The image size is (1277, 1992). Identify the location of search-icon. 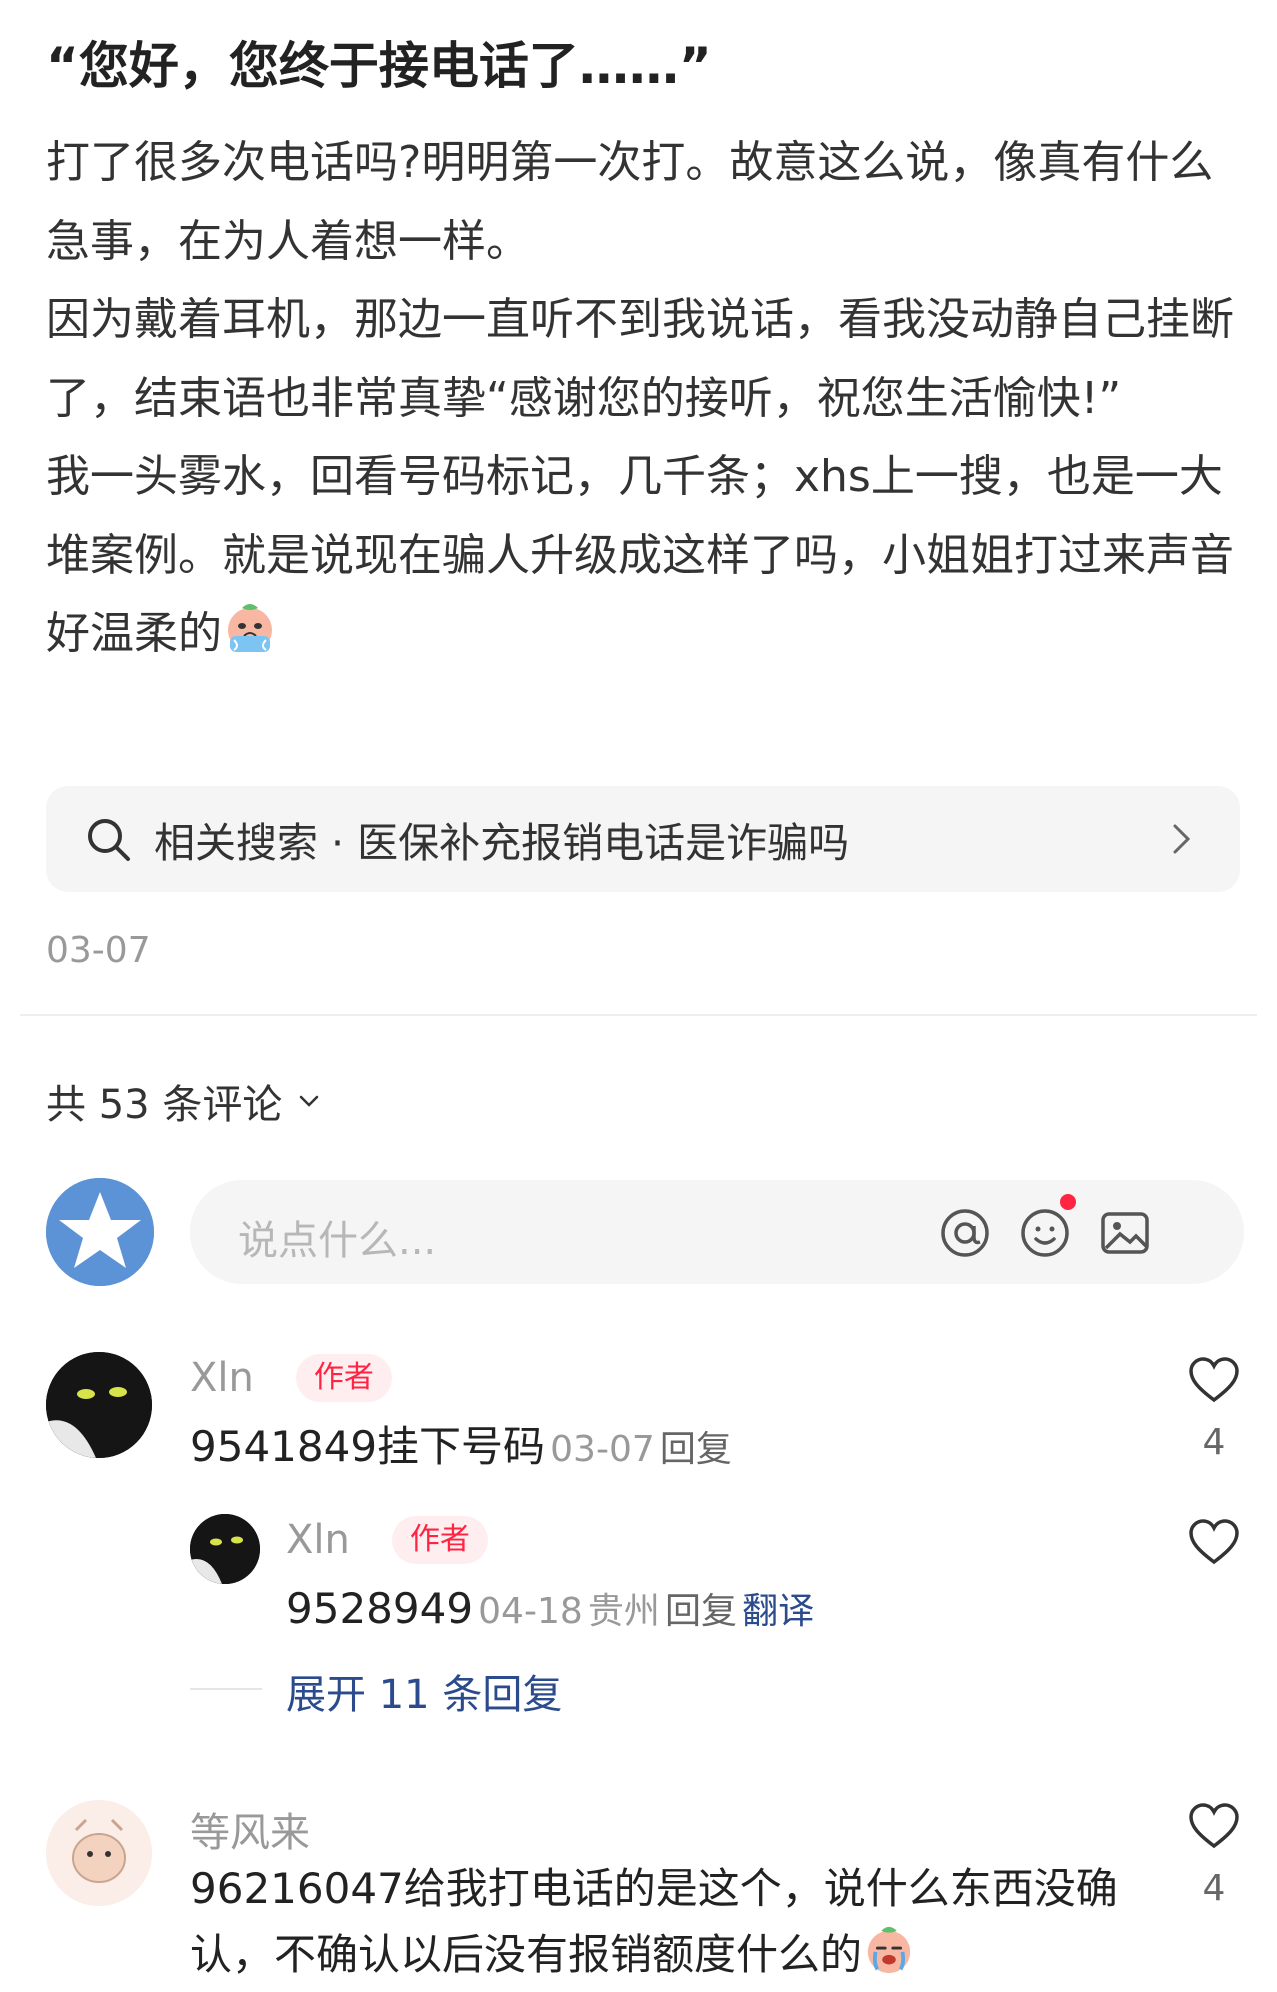
(109, 840).